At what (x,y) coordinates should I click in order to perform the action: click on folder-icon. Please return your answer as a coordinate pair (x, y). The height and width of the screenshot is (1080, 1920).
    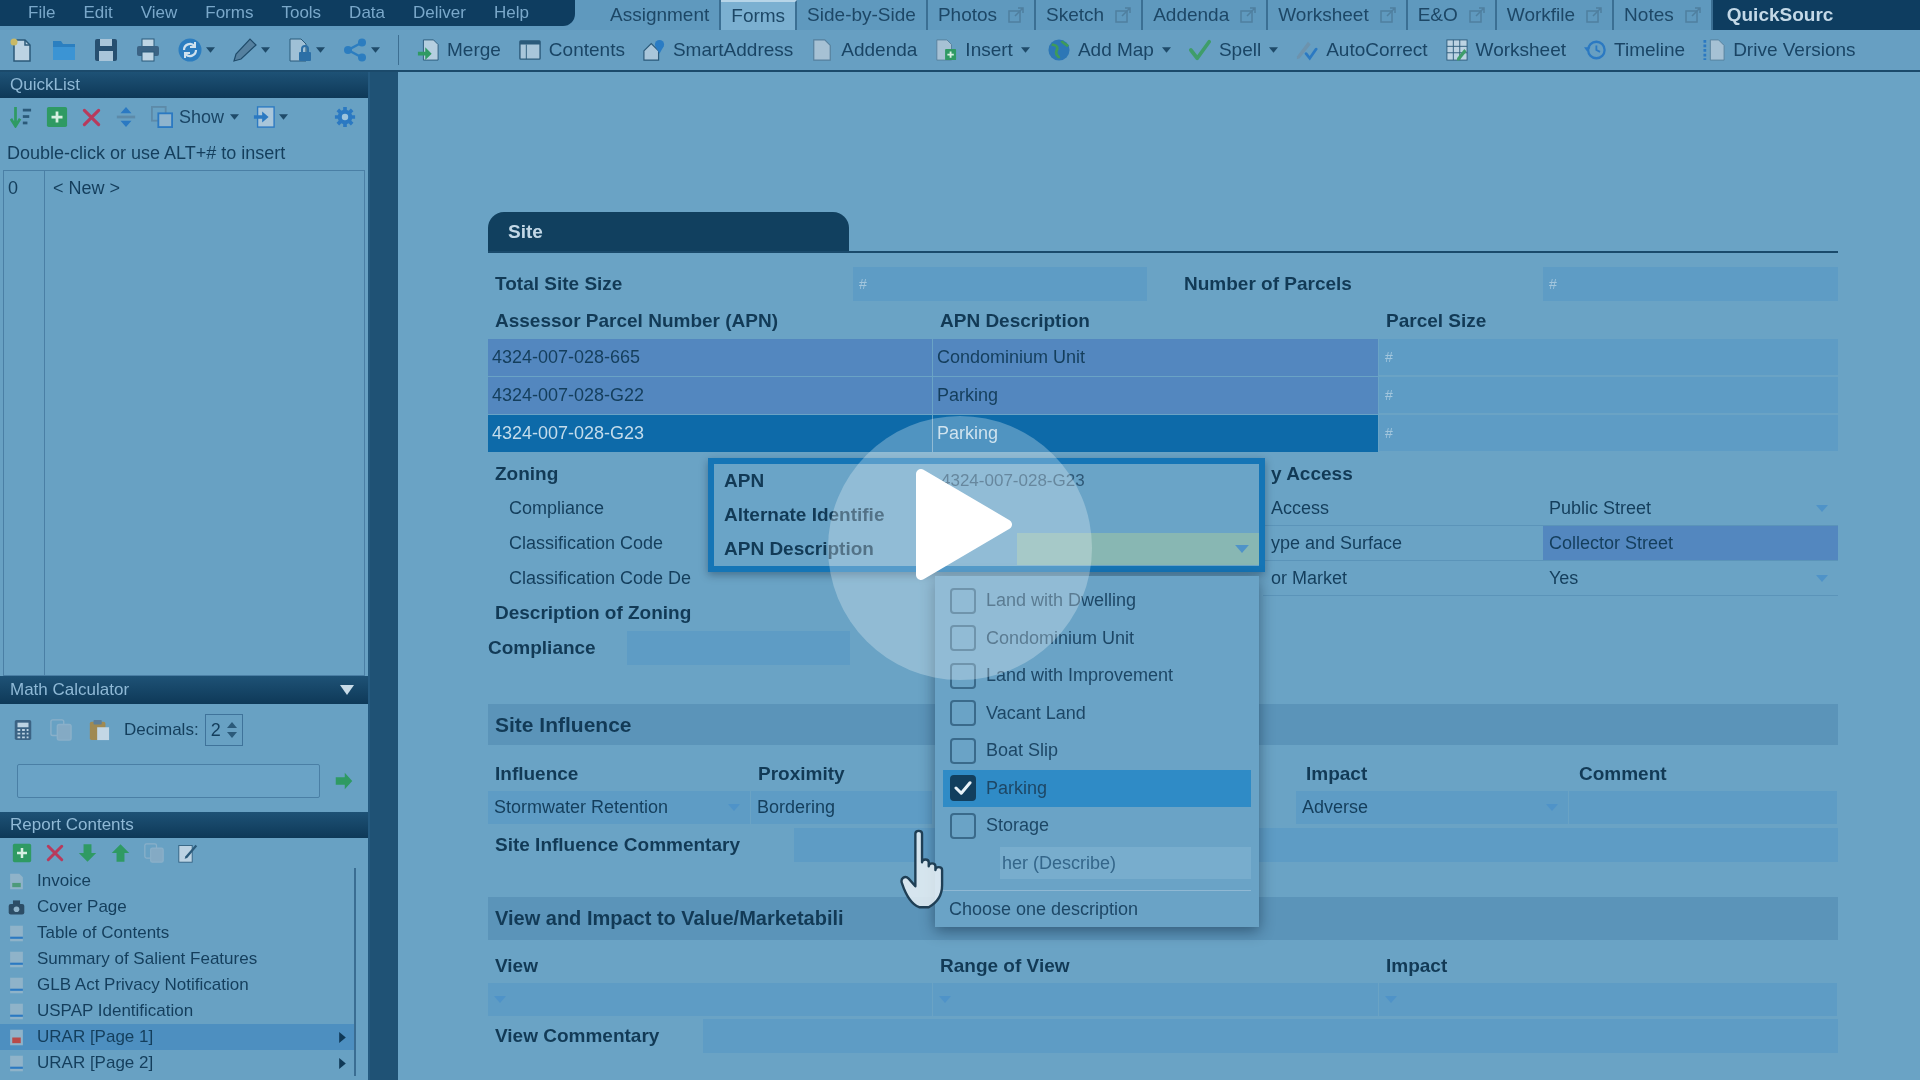
    Looking at the image, I should click on (64, 50).